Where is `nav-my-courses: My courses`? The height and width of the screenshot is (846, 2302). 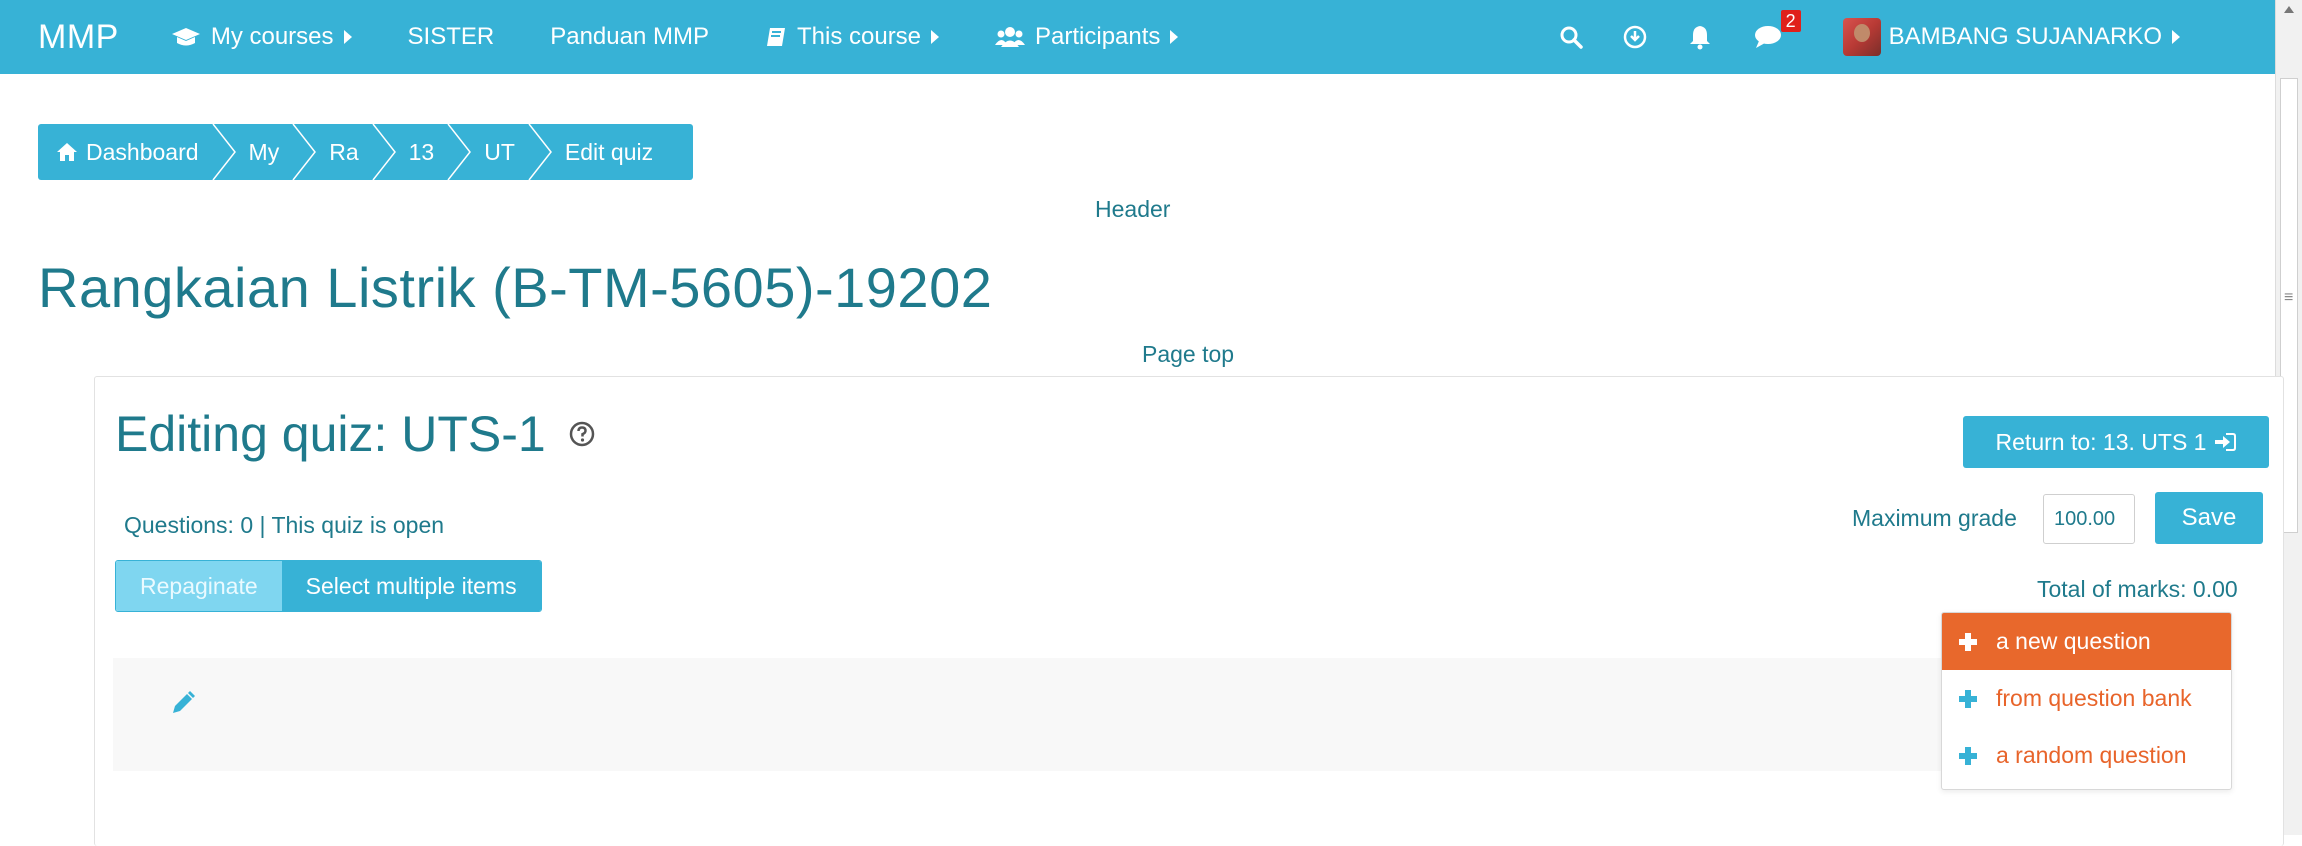 nav-my-courses: My courses is located at coordinates (261, 37).